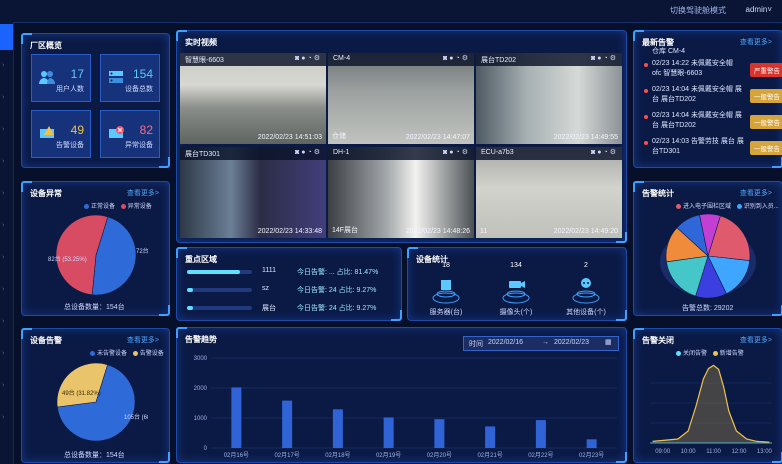  What do you see at coordinates (6, 37) in the screenshot?
I see `nav-item-active` at bounding box center [6, 37].